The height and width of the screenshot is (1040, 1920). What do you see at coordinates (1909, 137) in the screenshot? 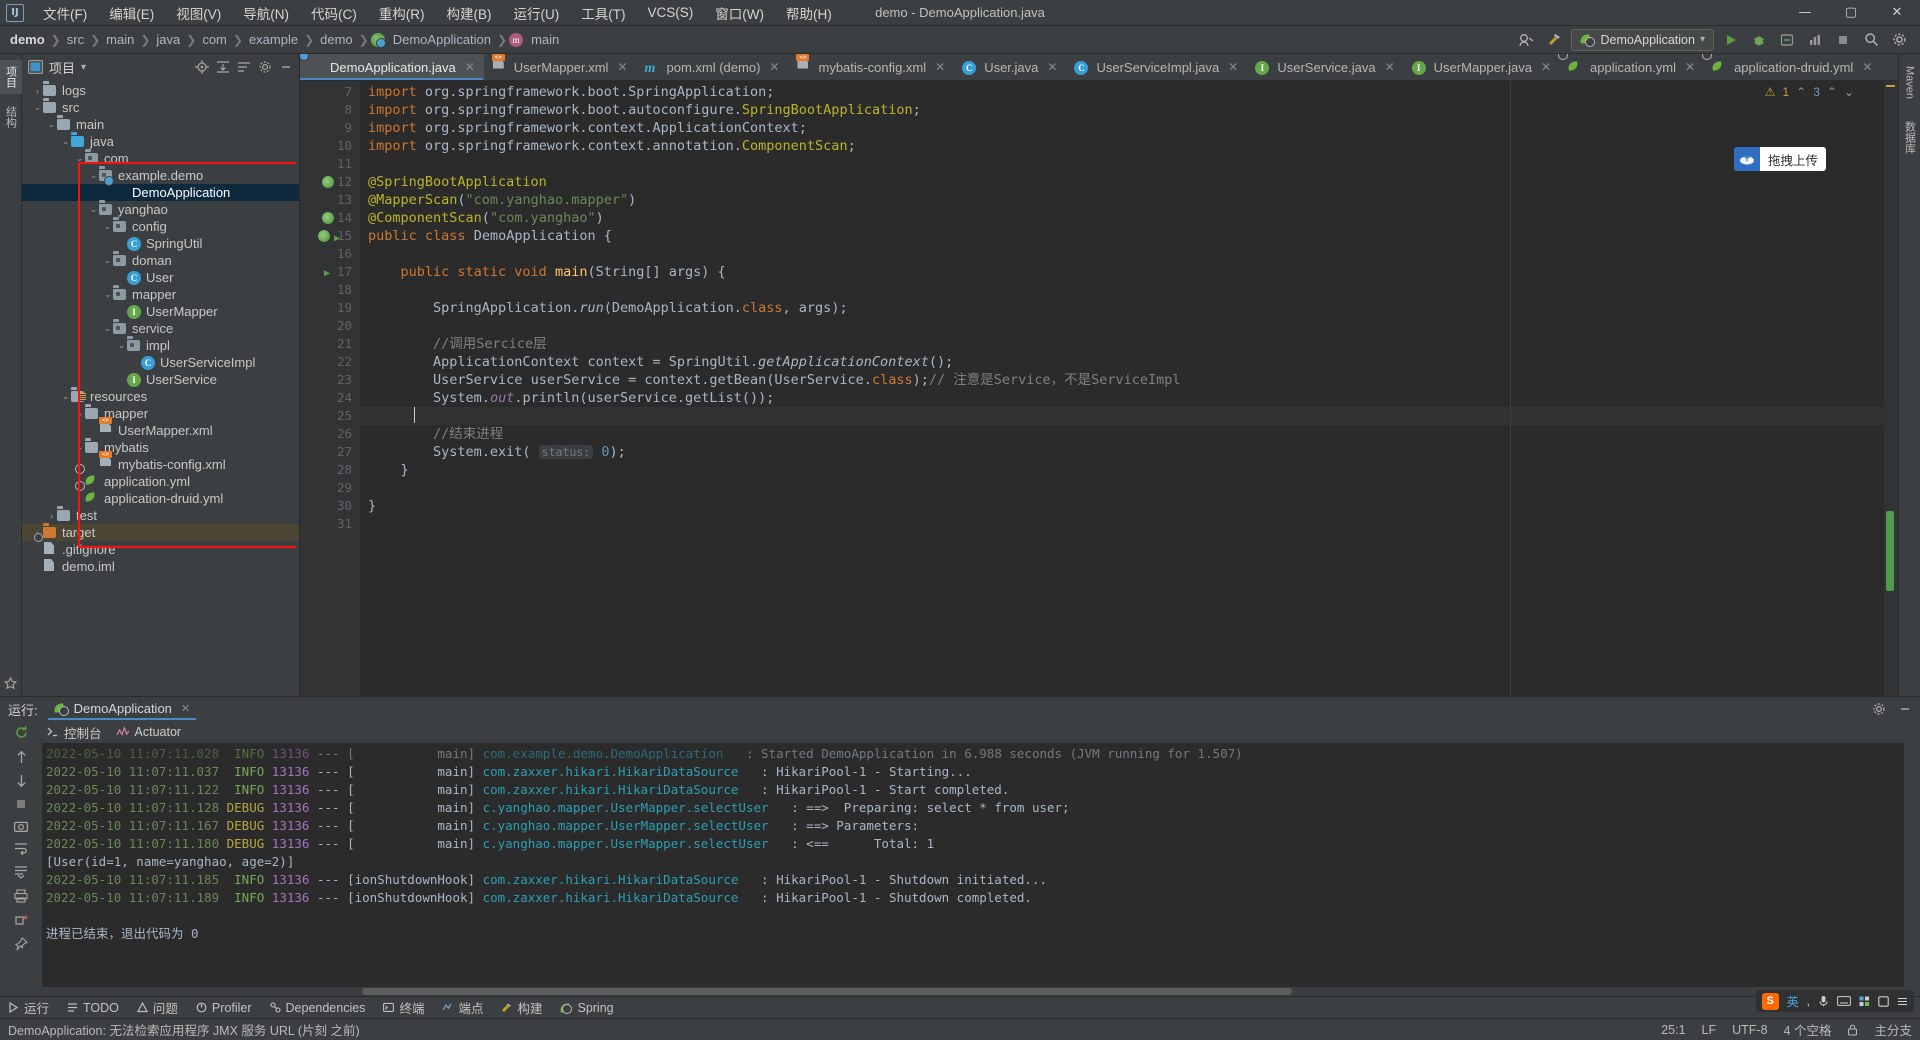
I see `rail-tab-database: 数据库` at bounding box center [1909, 137].